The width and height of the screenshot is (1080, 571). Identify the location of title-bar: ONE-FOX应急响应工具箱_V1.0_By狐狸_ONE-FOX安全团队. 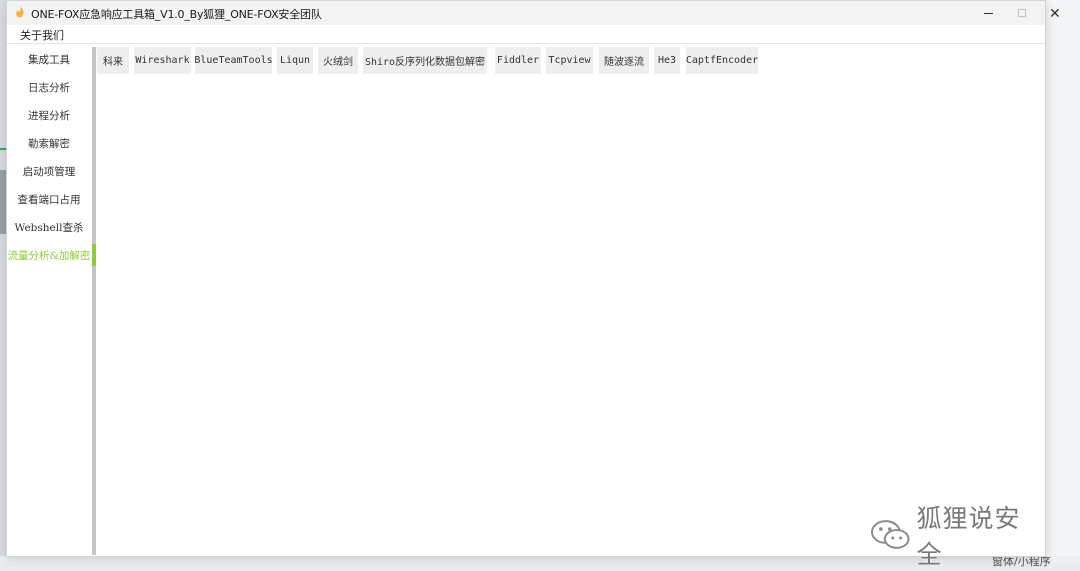
(526, 13).